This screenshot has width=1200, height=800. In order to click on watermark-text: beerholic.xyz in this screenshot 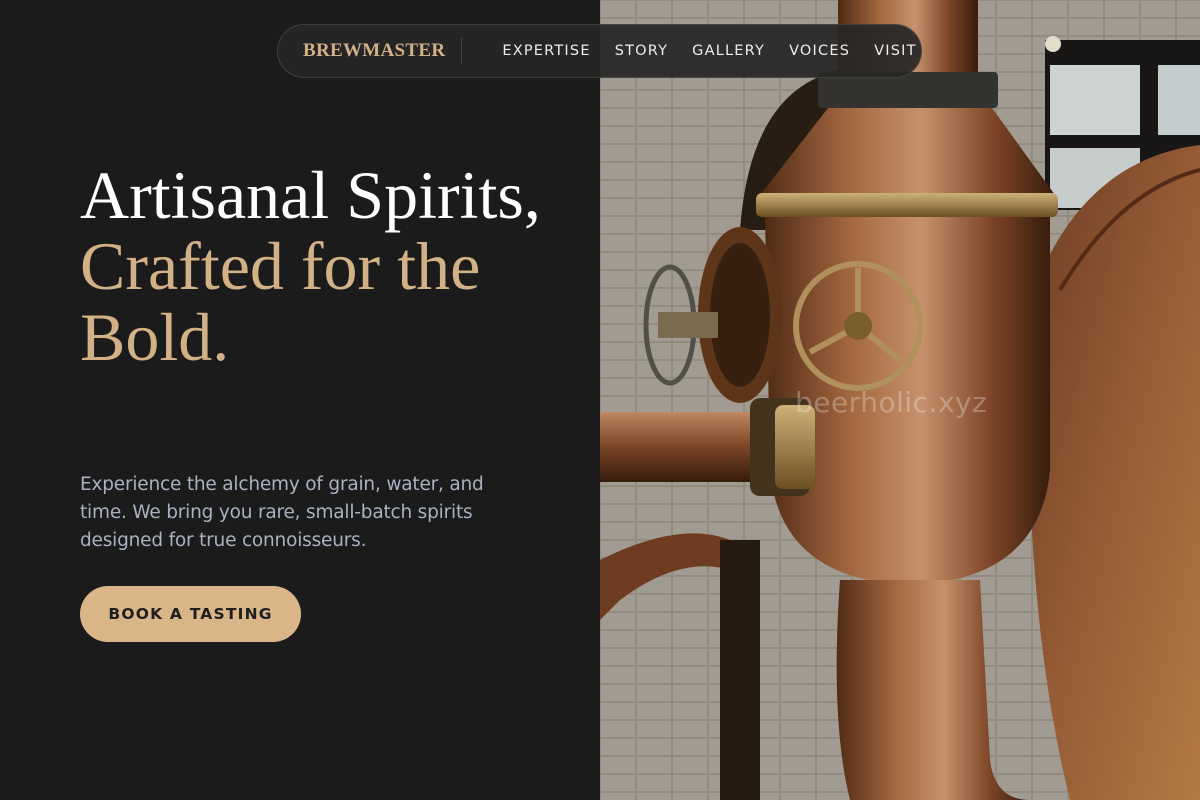, I will do `click(891, 402)`.